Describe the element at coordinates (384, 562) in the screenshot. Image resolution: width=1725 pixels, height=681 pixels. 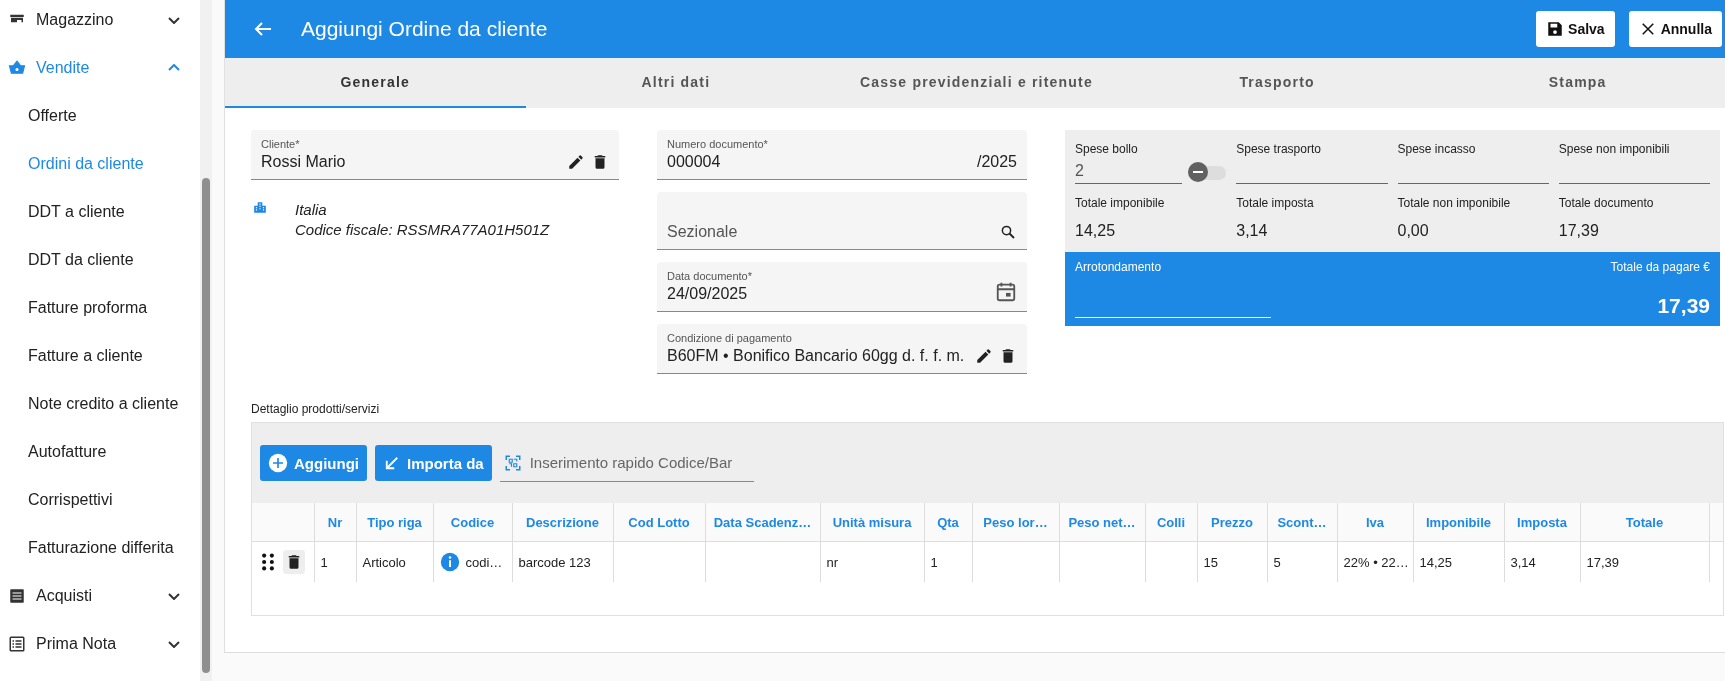
I see `table-cell: Articolo` at that location.